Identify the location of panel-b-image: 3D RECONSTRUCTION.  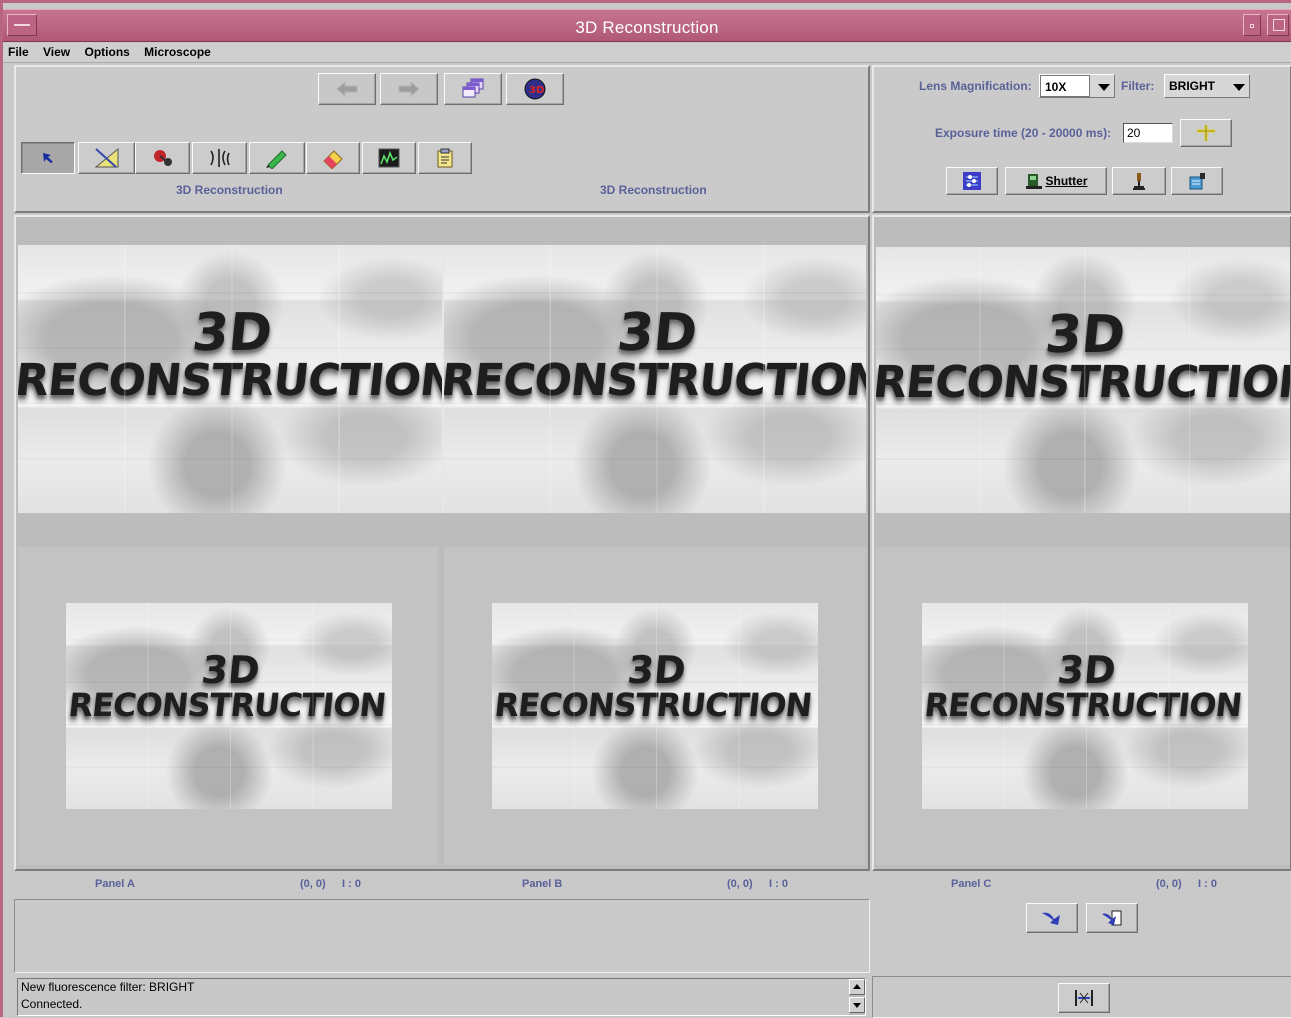
(655, 706).